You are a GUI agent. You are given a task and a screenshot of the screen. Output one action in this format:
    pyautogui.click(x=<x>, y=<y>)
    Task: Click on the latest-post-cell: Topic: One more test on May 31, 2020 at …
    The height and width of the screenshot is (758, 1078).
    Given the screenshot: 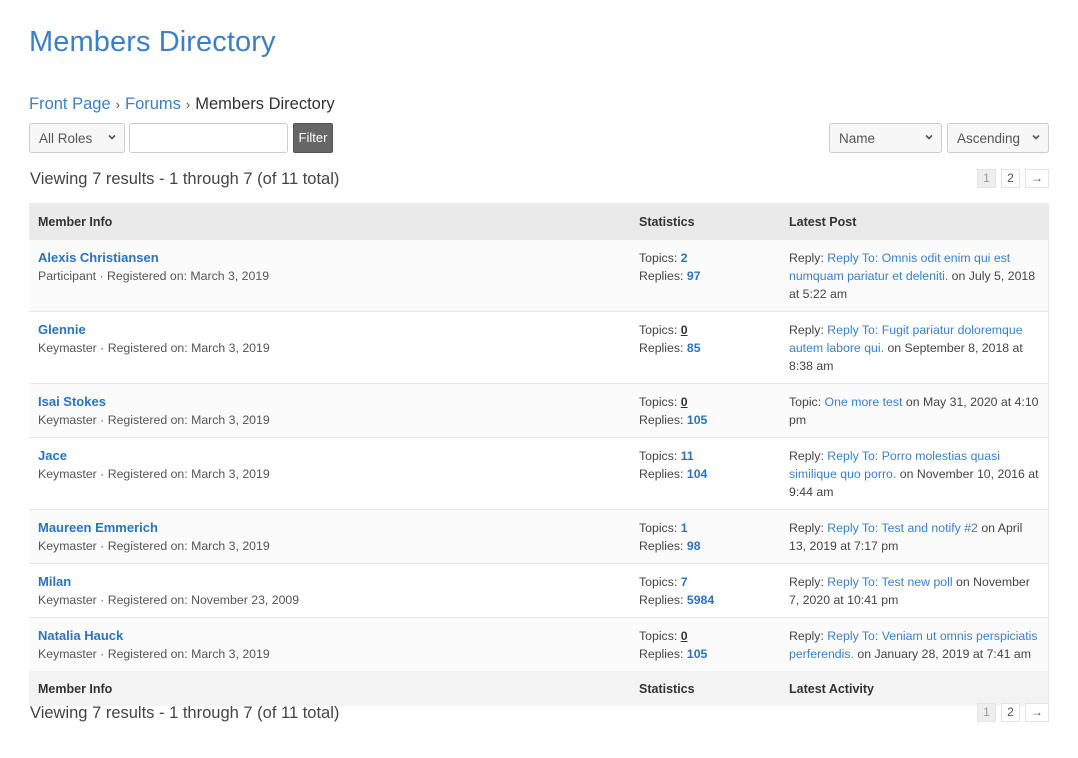 What is the action you would take?
    pyautogui.click(x=914, y=411)
    